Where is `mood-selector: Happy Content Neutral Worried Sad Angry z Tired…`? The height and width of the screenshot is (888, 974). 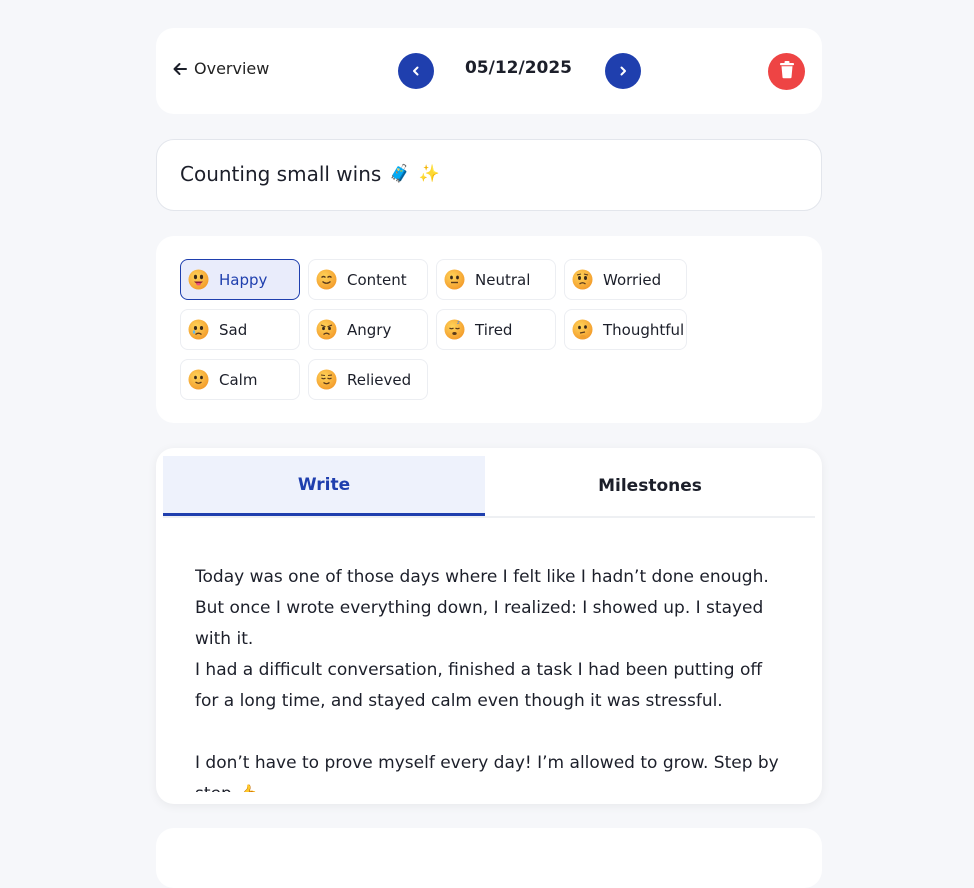 mood-selector: Happy Content Neutral Worried Sad Angry z Tired… is located at coordinates (489, 329).